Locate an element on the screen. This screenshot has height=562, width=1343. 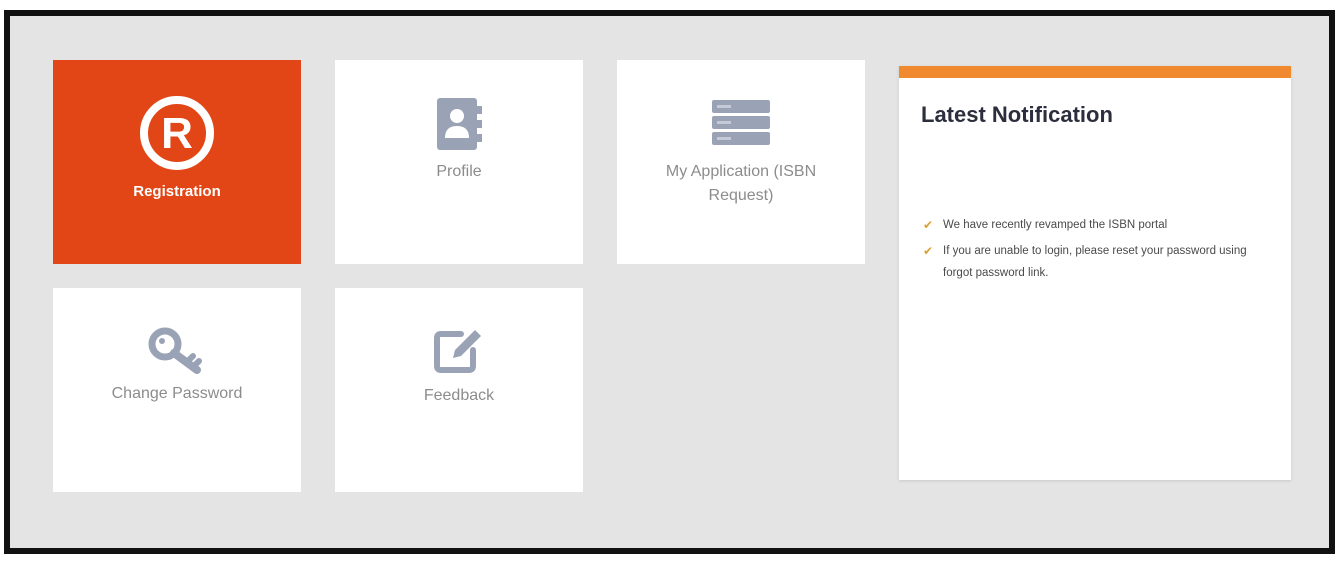
svg-text: R is located at coordinates (177, 133).